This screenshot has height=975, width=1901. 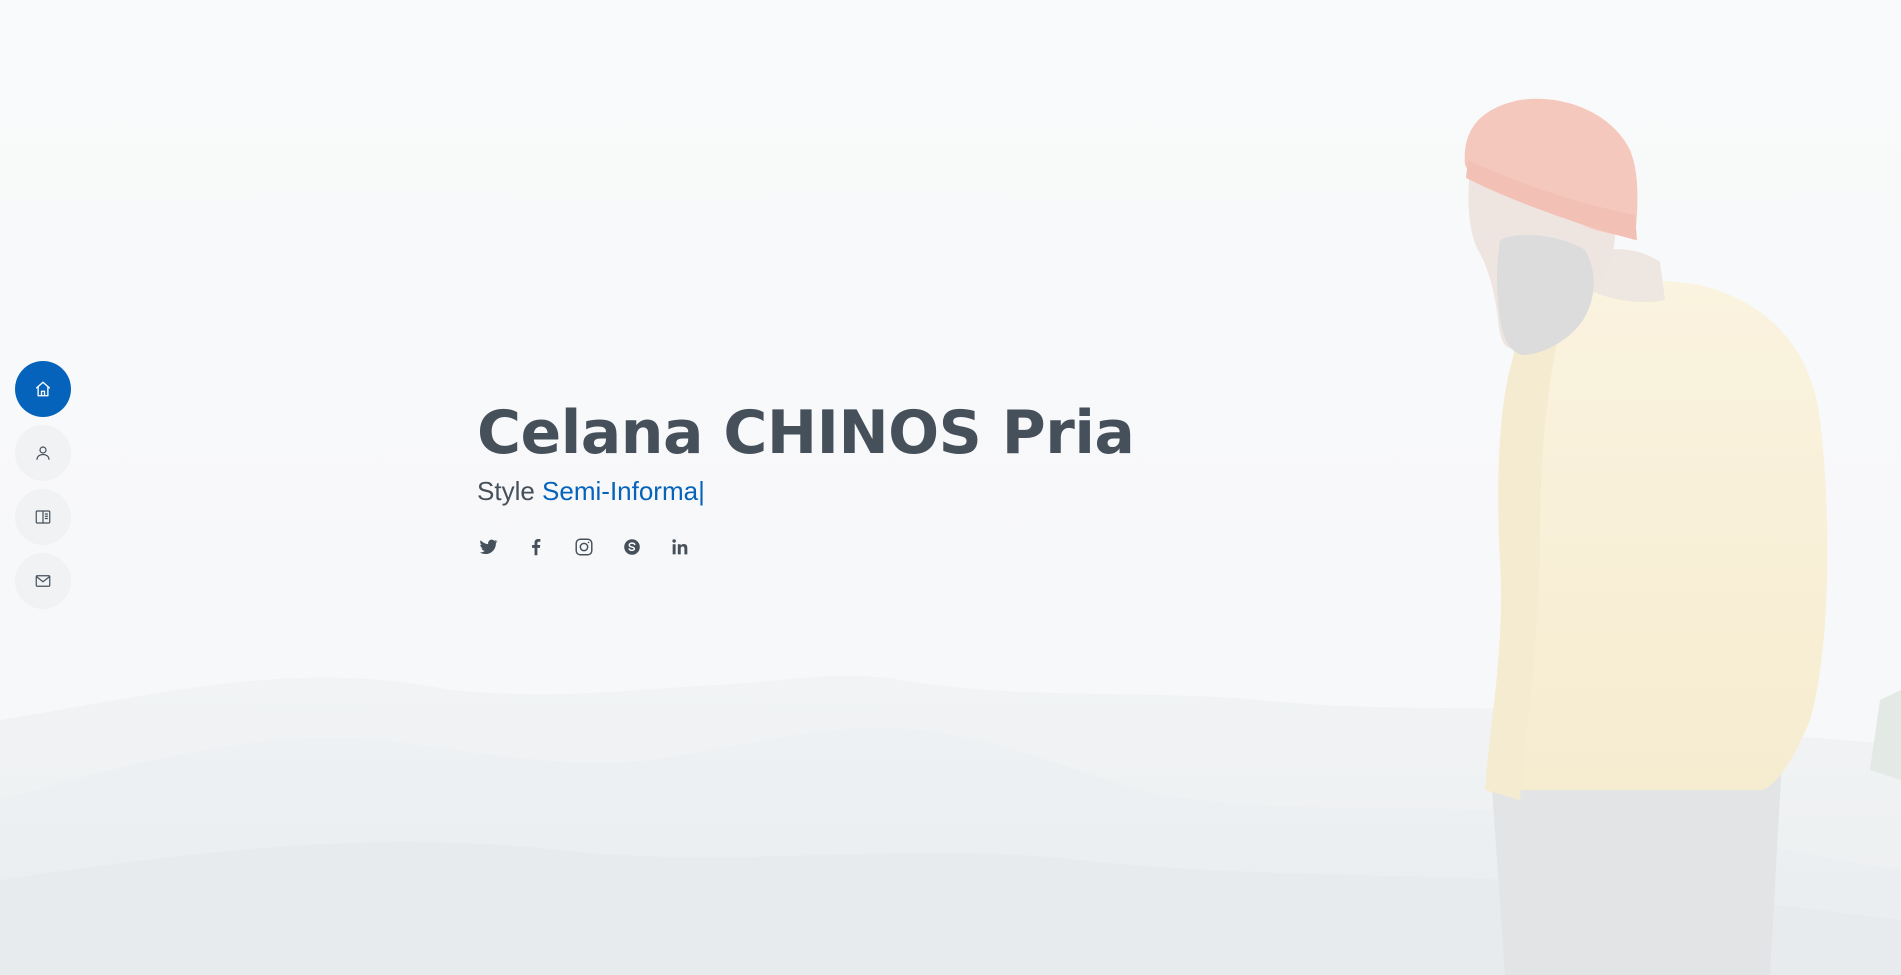 I want to click on nav-home-button, so click(x=43, y=389).